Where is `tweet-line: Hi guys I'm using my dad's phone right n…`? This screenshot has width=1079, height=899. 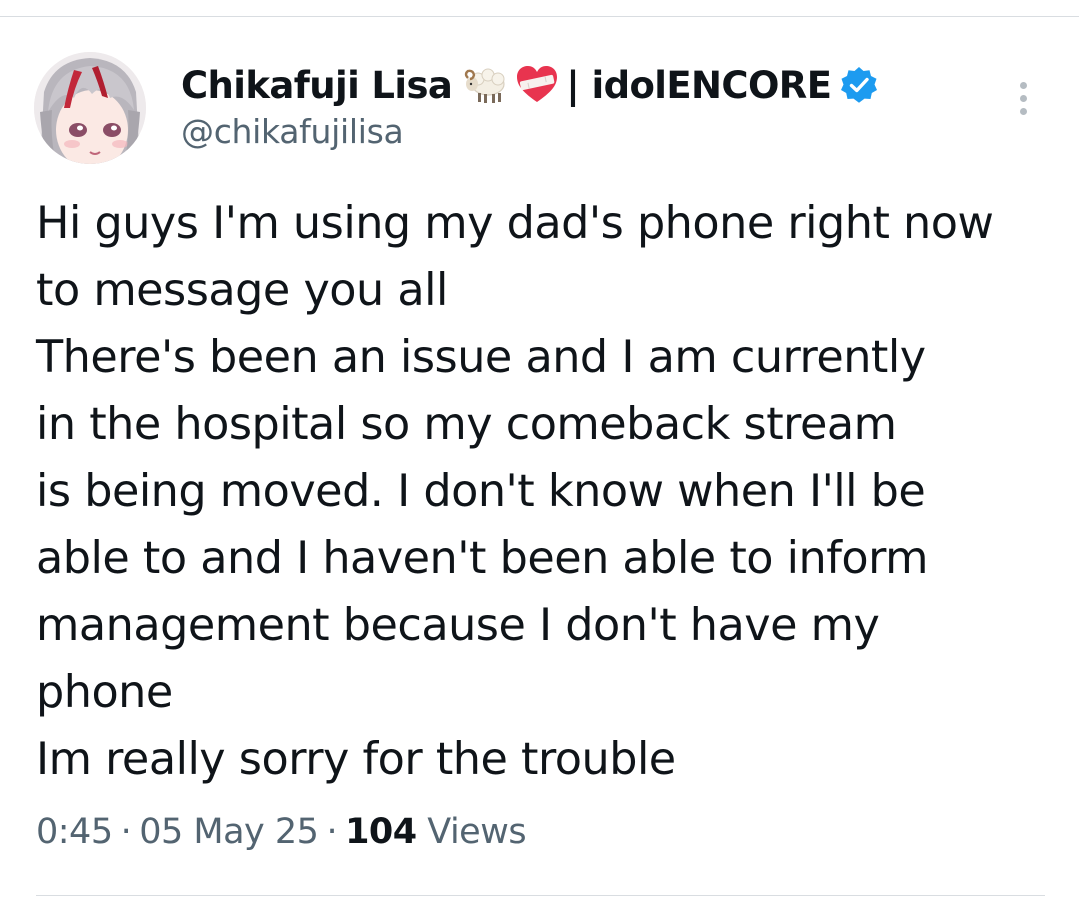
tweet-line: Hi guys I'm using my dad's phone right n… is located at coordinates (515, 223).